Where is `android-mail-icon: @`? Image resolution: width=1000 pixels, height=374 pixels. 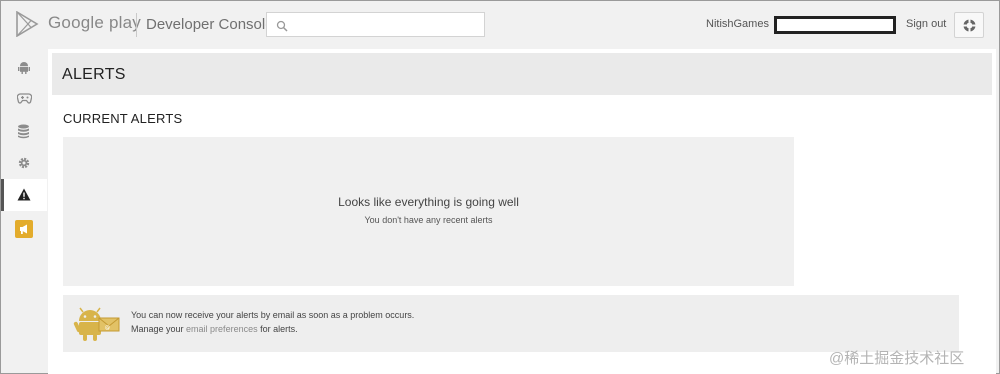 android-mail-icon: @ is located at coordinates (97, 325).